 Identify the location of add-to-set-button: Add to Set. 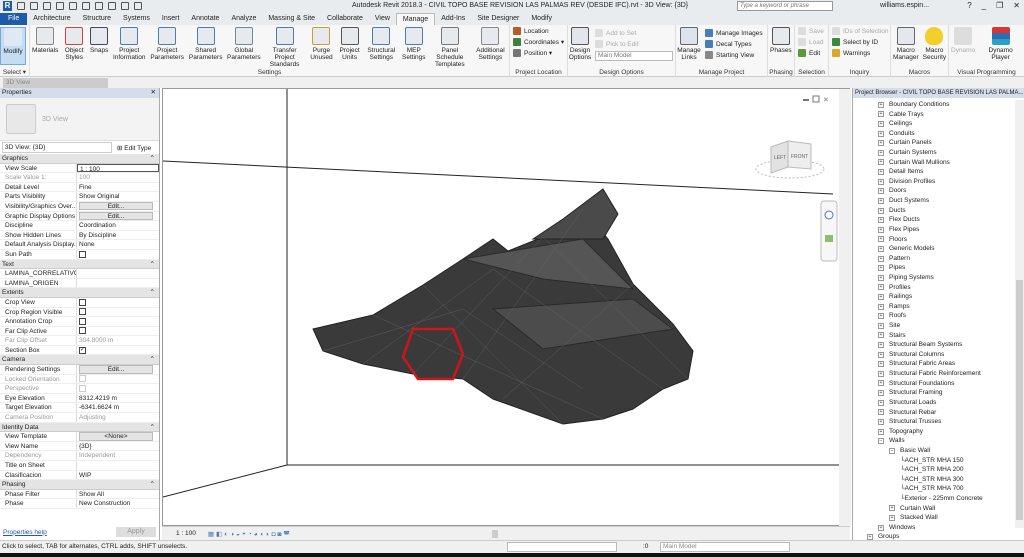
(634, 33).